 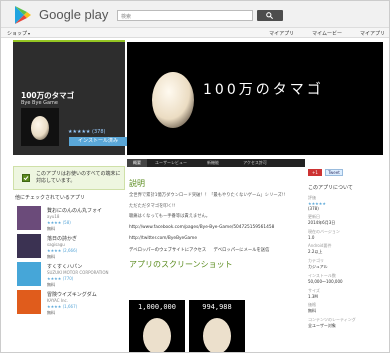 I want to click on brand-name: Google play, so click(x=73, y=14).